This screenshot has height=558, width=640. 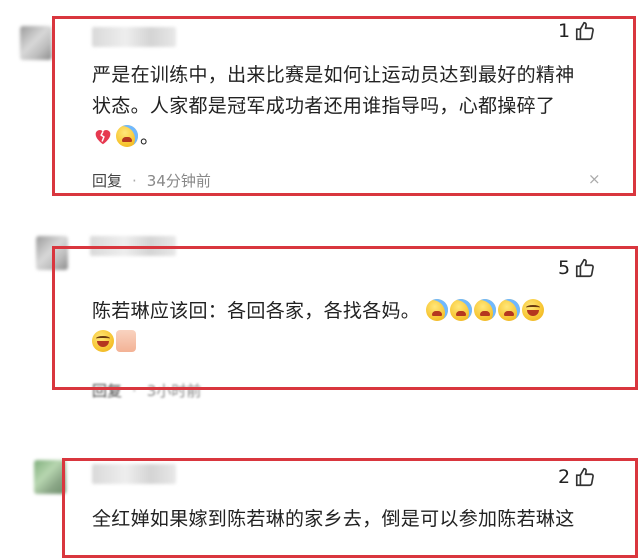 I want to click on comment-text-line, so click(x=352, y=342).